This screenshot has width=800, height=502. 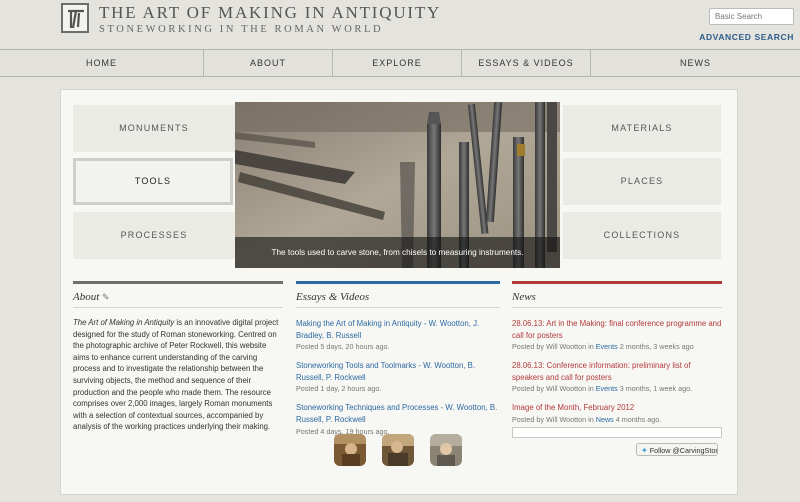 I want to click on news-separator, so click(x=617, y=307).